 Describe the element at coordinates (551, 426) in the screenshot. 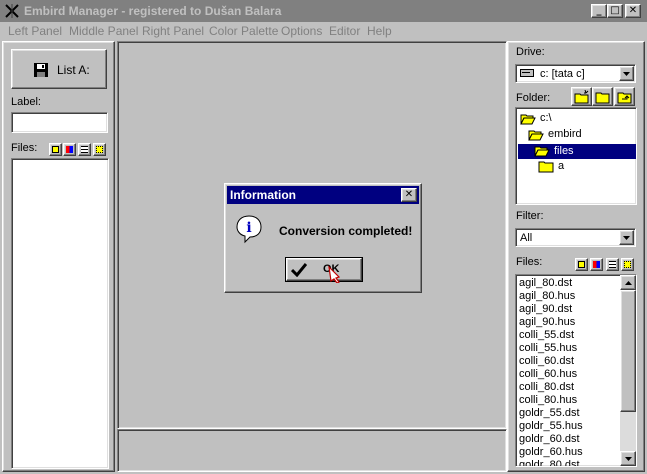

I see `file-item: goldr_55.hus` at that location.